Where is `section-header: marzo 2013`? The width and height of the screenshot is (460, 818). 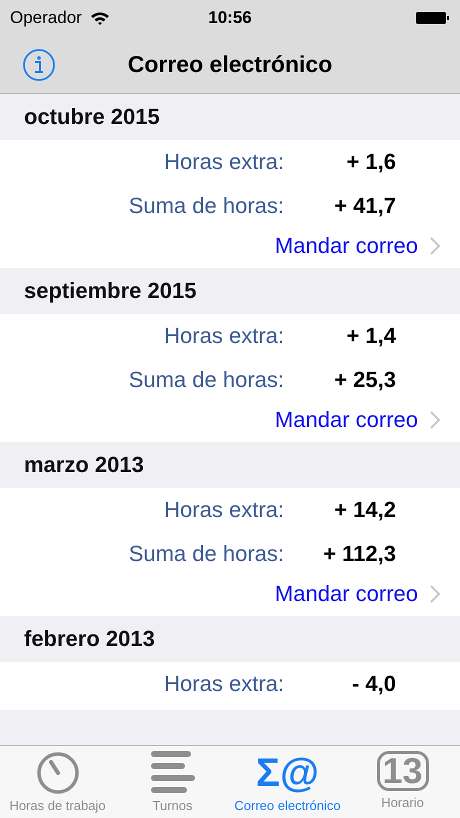
section-header: marzo 2013 is located at coordinates (84, 465).